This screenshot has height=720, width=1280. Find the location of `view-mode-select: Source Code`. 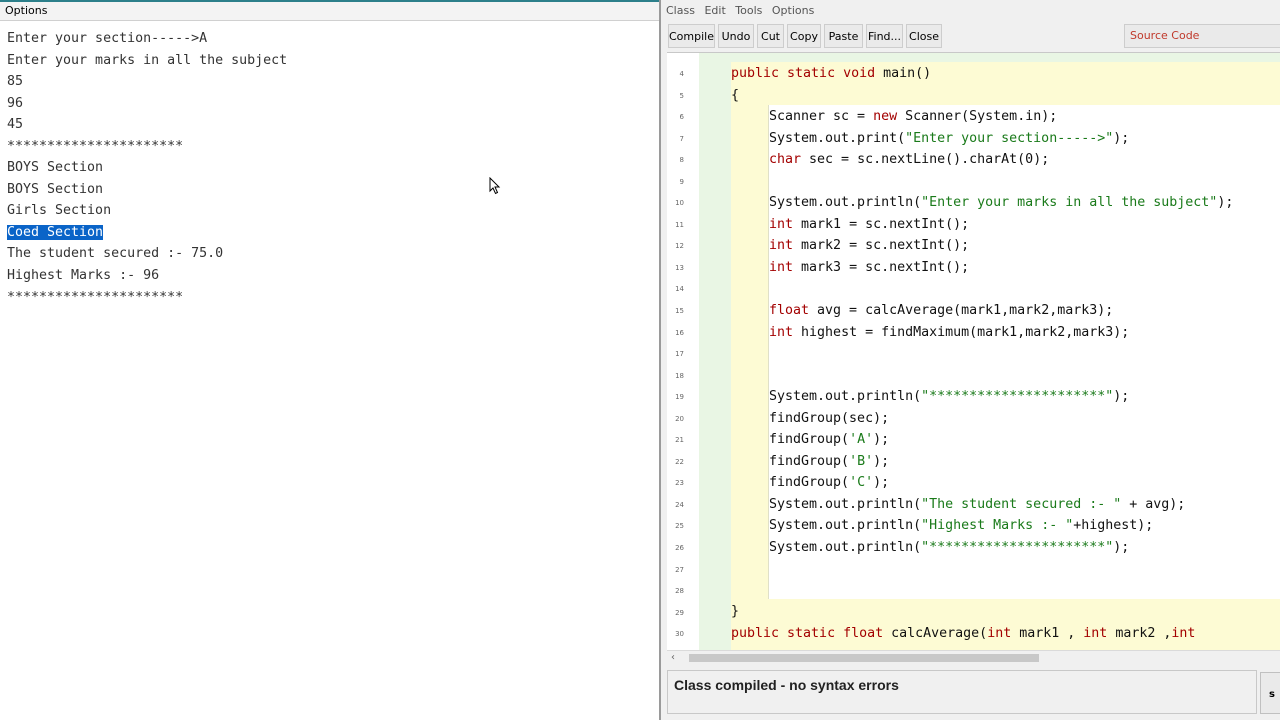

view-mode-select: Source Code is located at coordinates (1202, 36).